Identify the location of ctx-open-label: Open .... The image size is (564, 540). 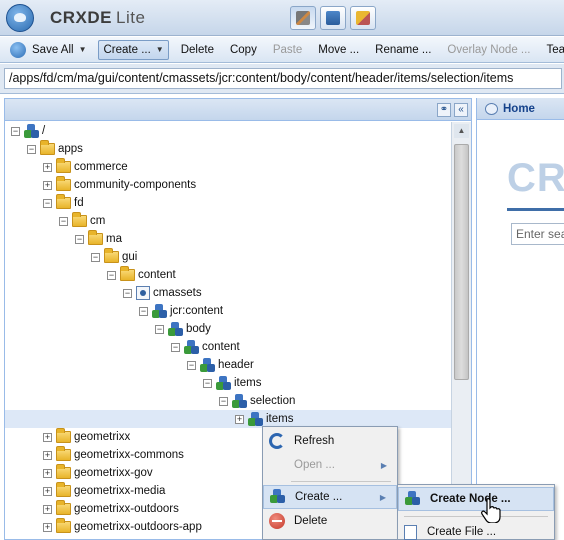
(314, 465).